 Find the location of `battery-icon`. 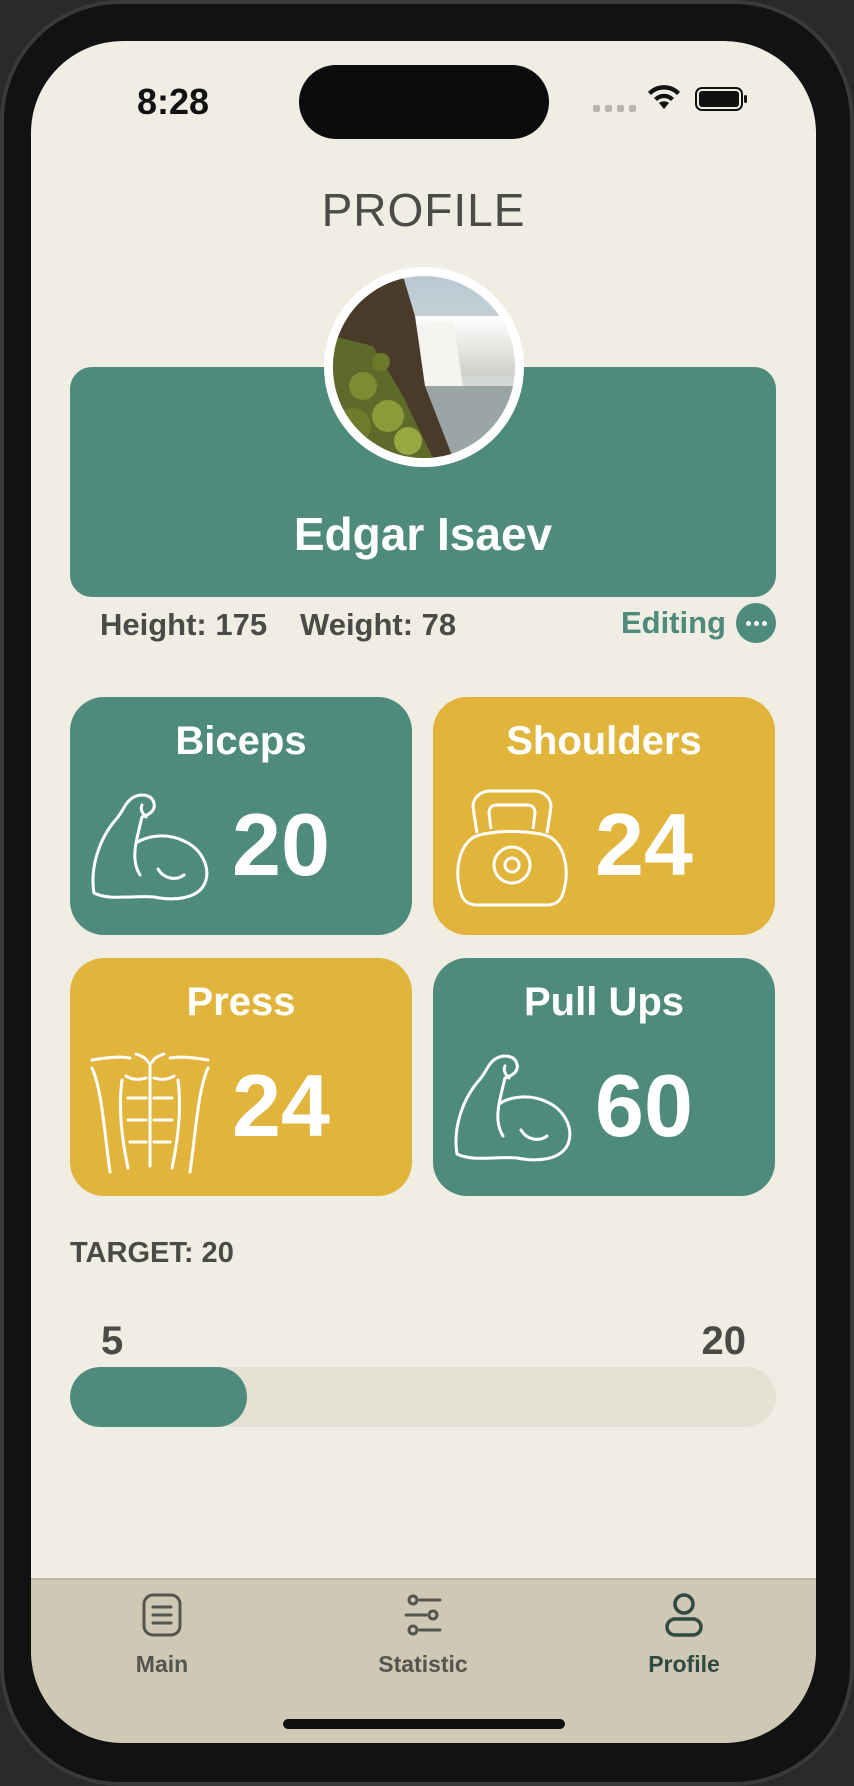

battery-icon is located at coordinates (721, 99).